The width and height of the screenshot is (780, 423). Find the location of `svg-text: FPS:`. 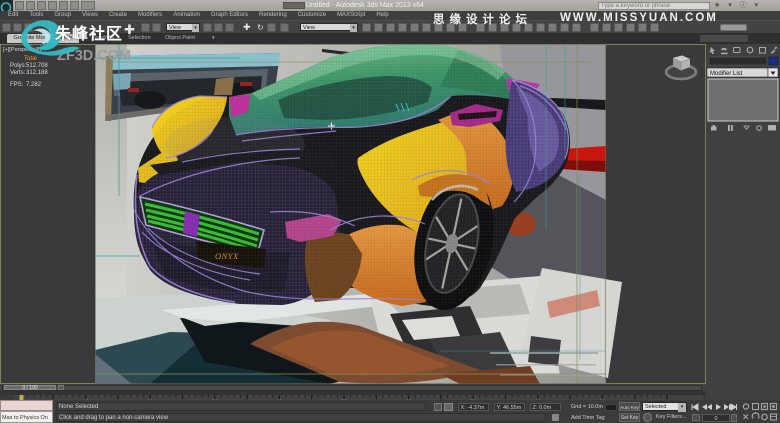

svg-text: FPS: is located at coordinates (17, 85).